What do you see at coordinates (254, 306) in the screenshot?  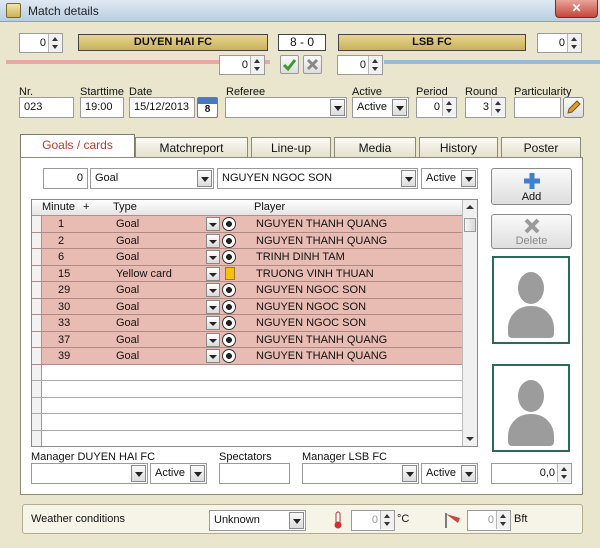 I see `table-row: 30 Goal NGUYEN NGOC SON` at bounding box center [254, 306].